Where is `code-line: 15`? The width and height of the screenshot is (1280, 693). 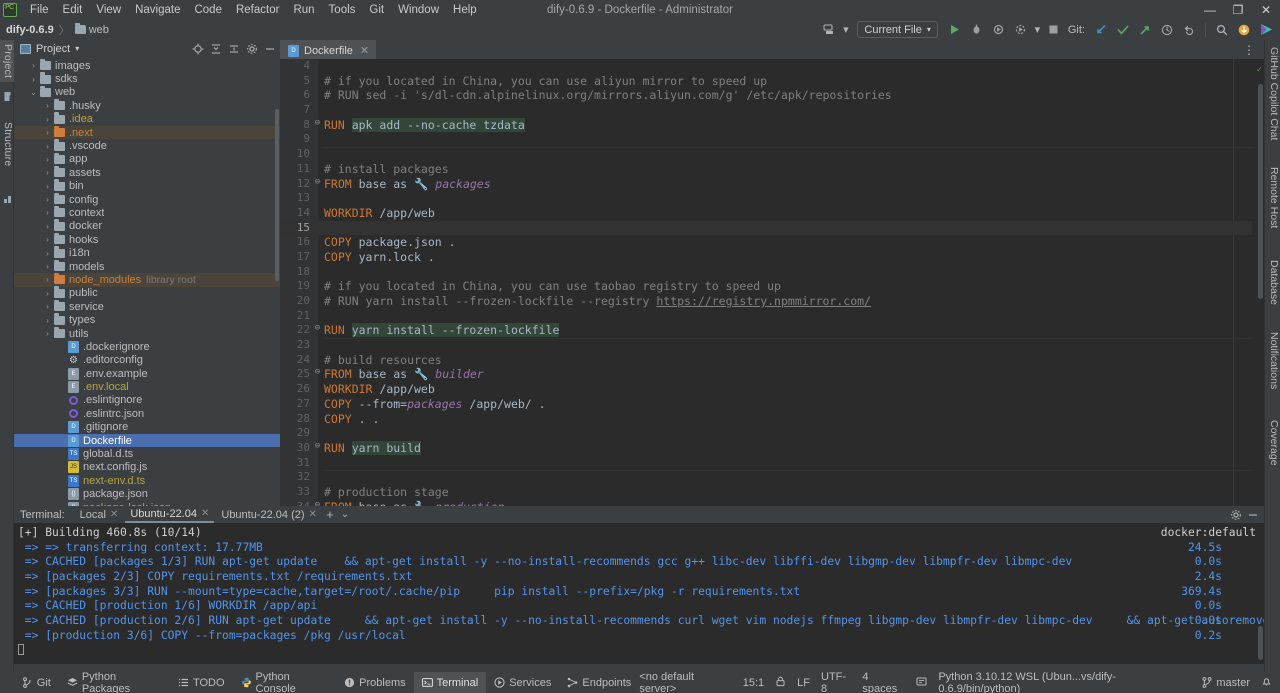 code-line: 15 is located at coordinates (772, 228).